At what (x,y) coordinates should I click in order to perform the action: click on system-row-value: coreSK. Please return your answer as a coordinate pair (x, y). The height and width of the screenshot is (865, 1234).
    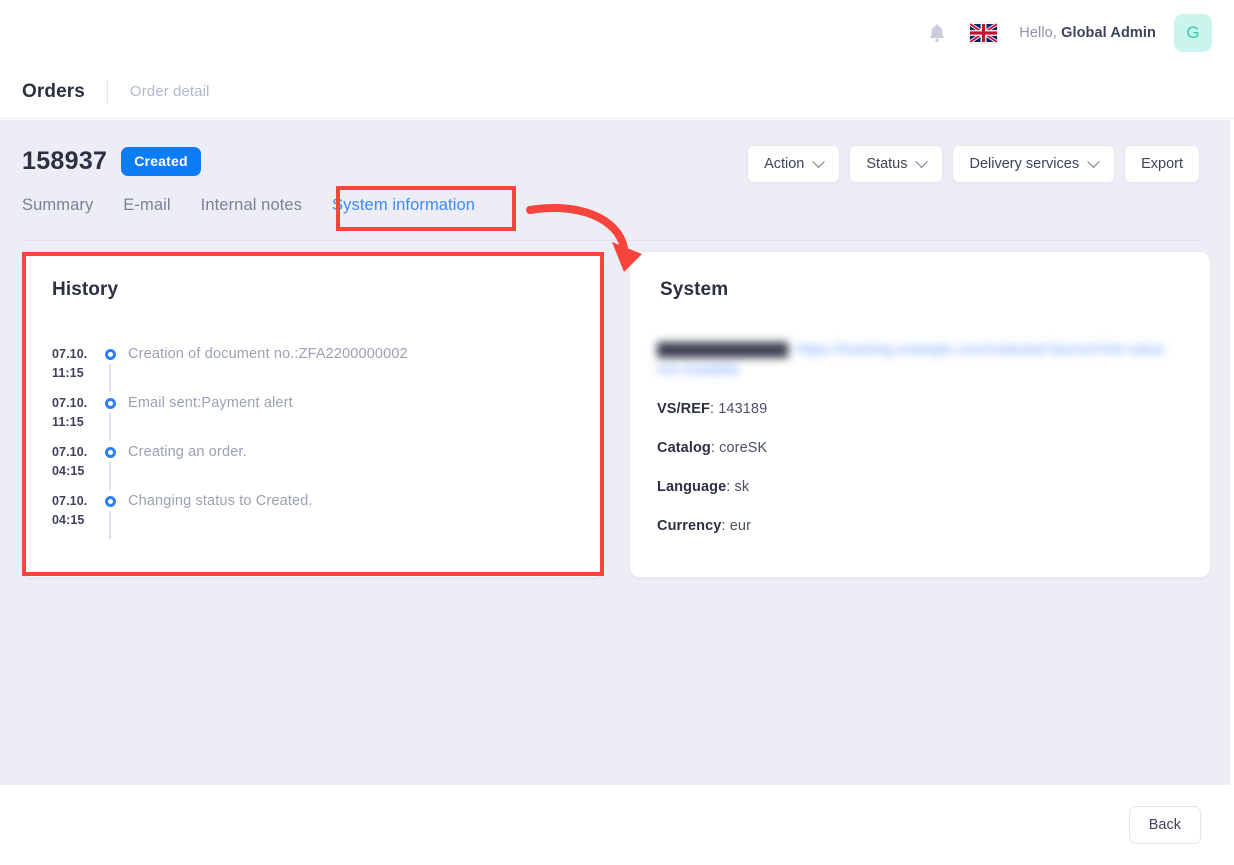
    Looking at the image, I should click on (743, 448).